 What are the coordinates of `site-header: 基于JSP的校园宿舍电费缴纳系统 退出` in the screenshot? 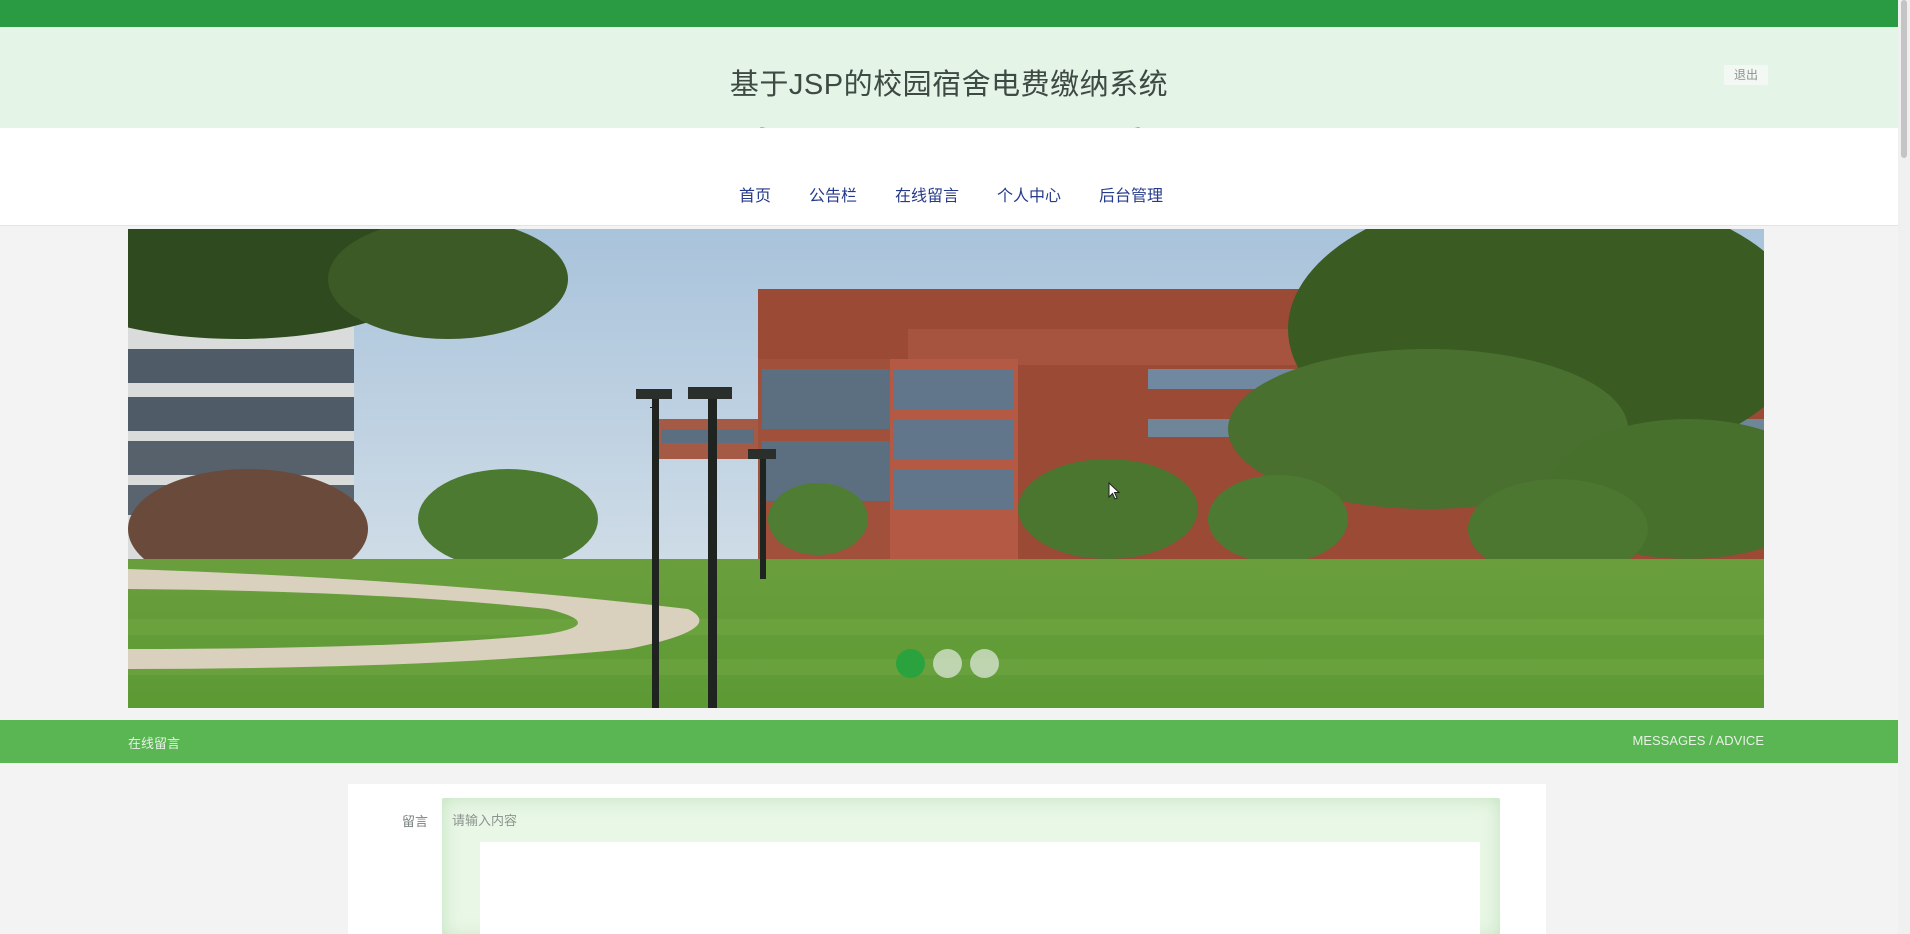 It's located at (949, 78).